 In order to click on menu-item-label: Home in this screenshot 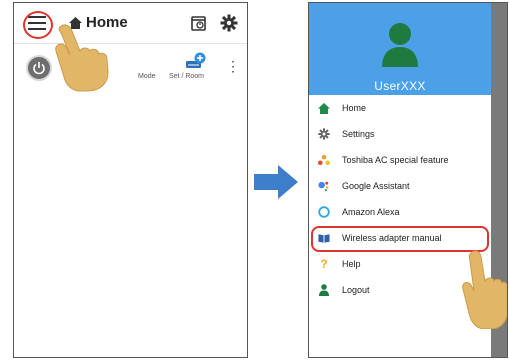, I will do `click(354, 108)`.